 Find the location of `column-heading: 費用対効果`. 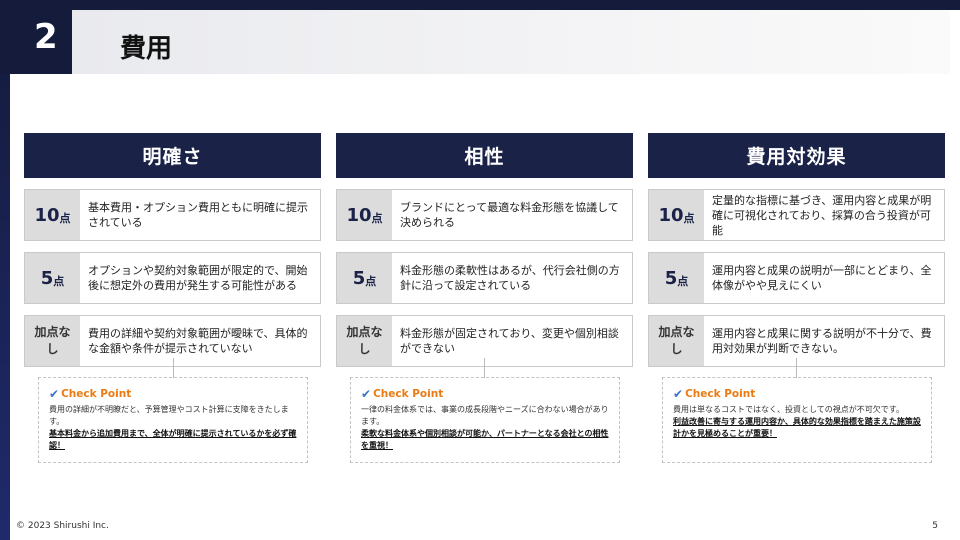

column-heading: 費用対効果 is located at coordinates (796, 155).